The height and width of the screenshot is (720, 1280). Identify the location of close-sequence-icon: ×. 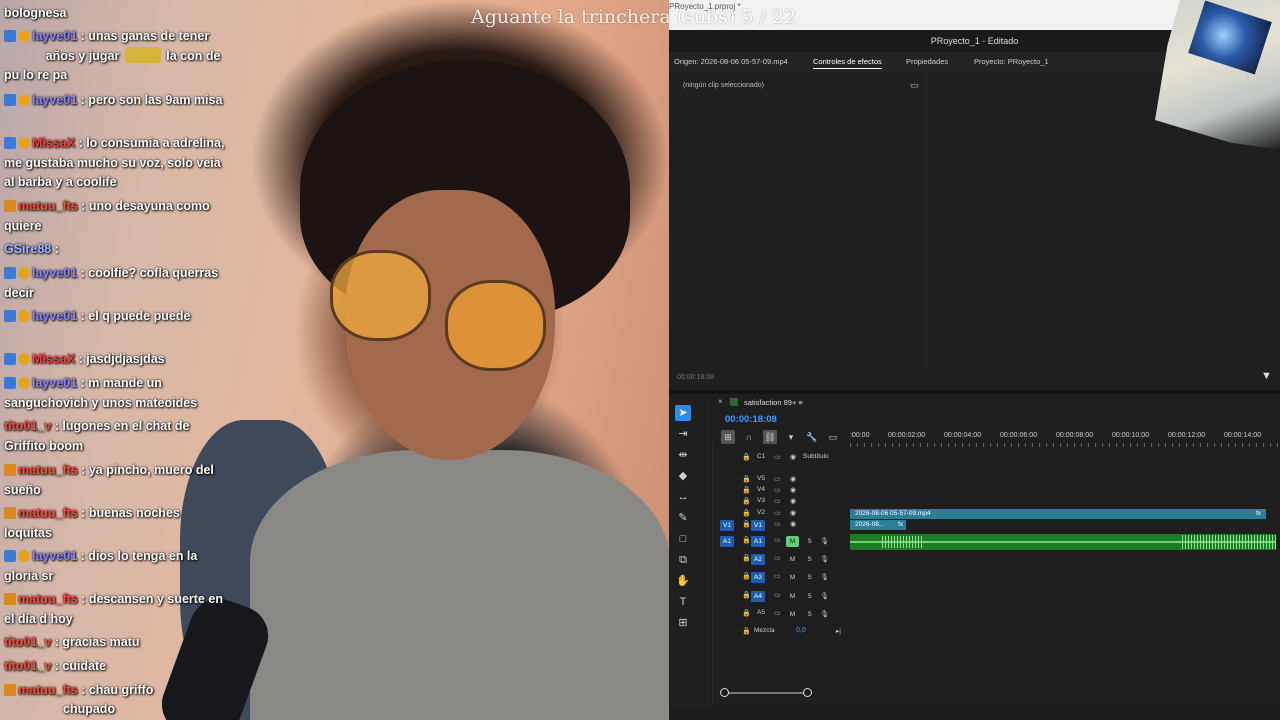
(720, 401).